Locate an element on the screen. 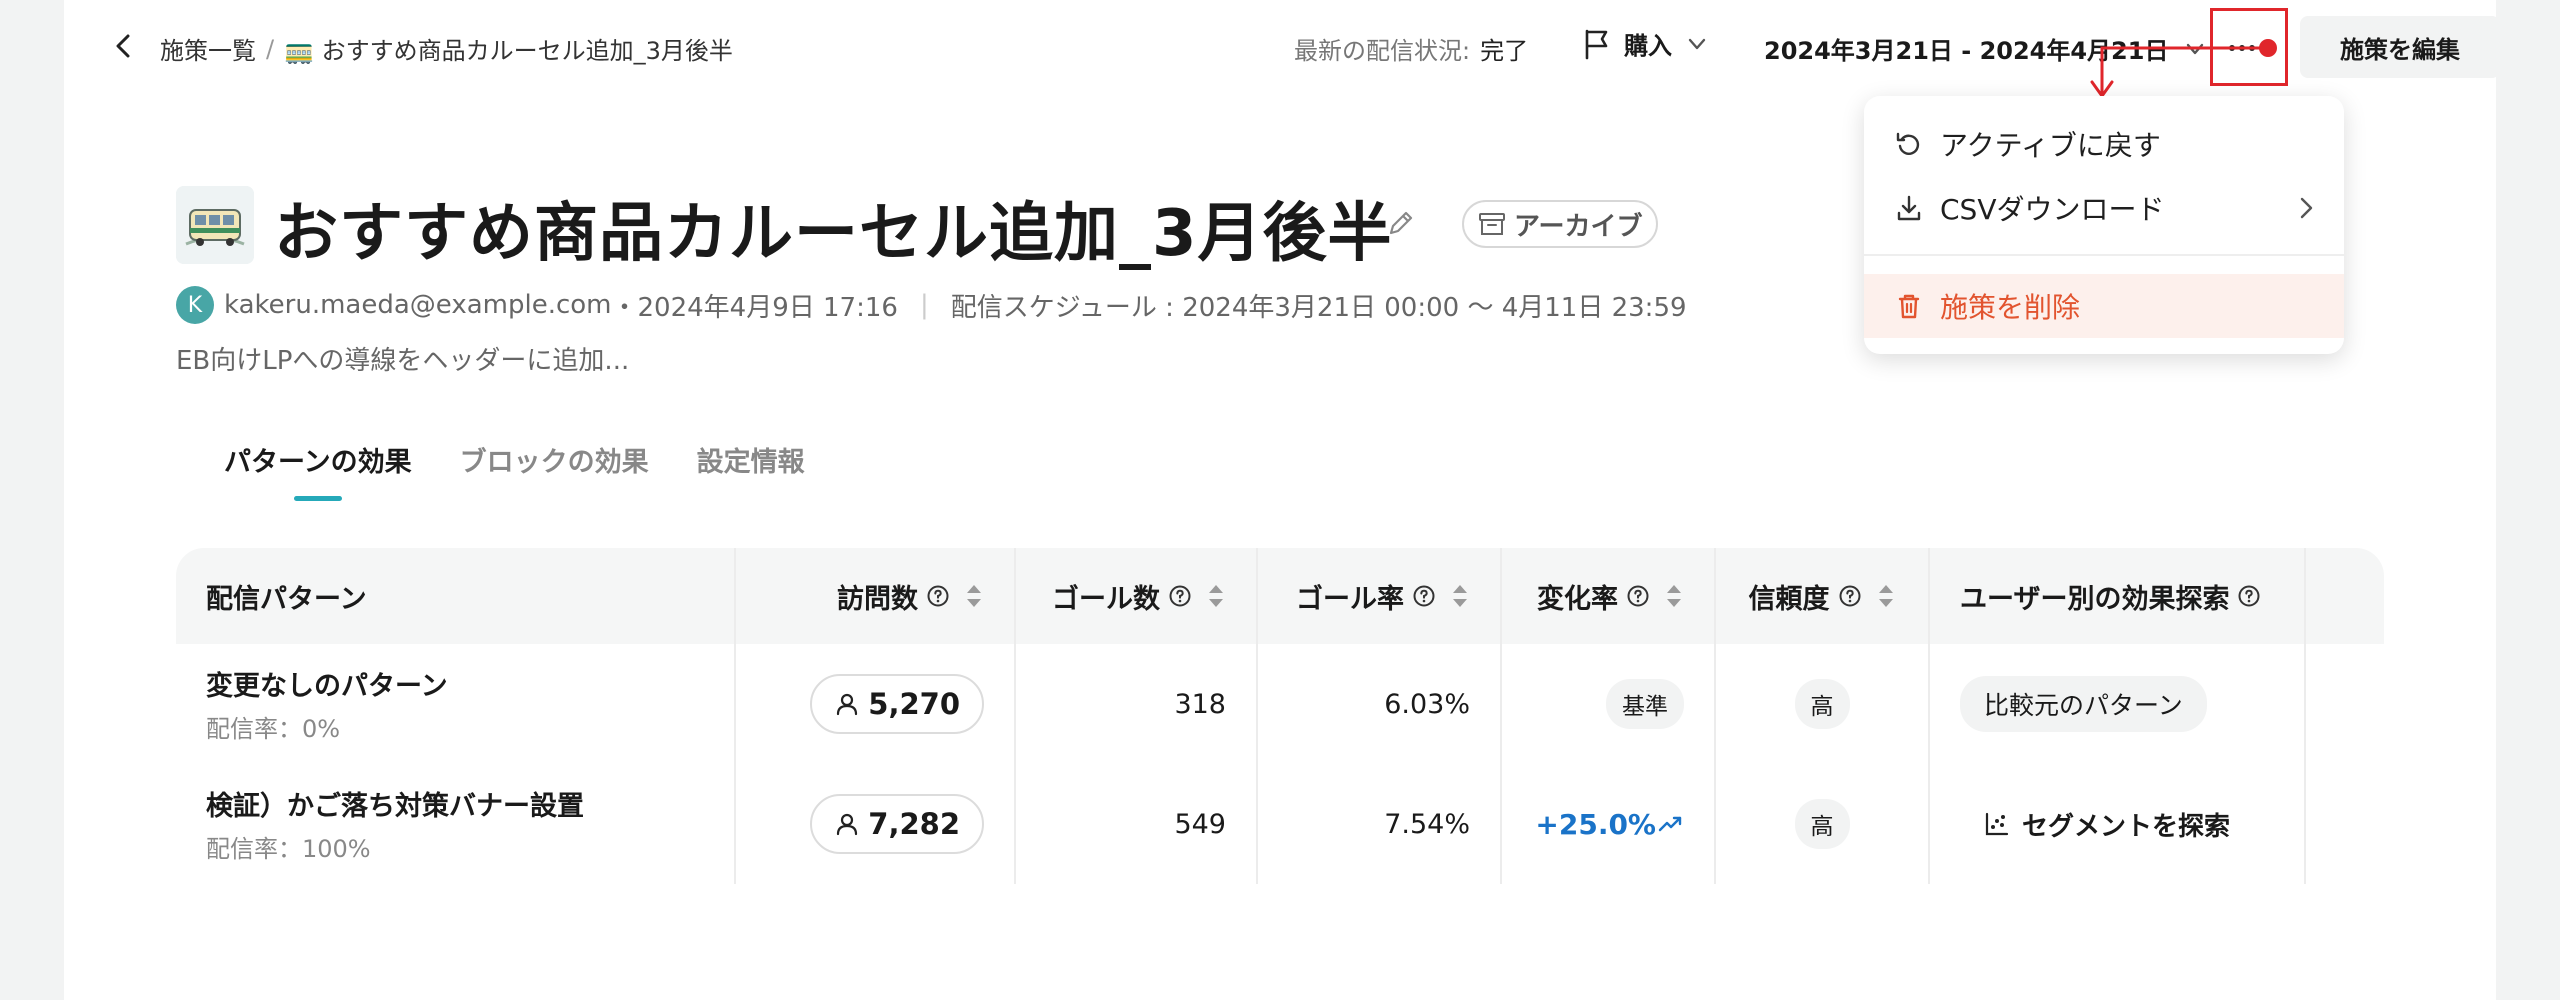 This screenshot has height=1000, width=2560. header-pattern-label: 配信パターン is located at coordinates (286, 599).